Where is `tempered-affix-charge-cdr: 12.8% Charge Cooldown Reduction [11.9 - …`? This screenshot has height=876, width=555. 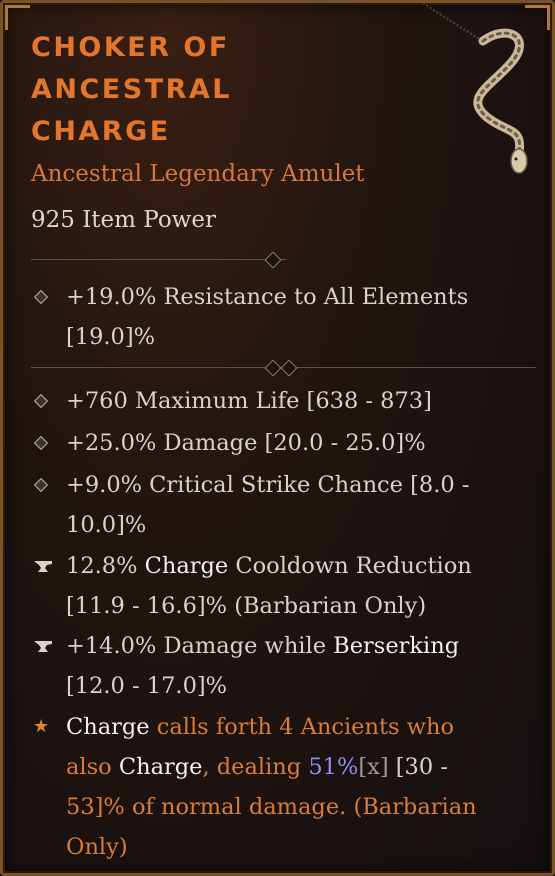
tempered-affix-charge-cdr: 12.8% Charge Cooldown Reduction [11.9 - … is located at coordinates (281, 586).